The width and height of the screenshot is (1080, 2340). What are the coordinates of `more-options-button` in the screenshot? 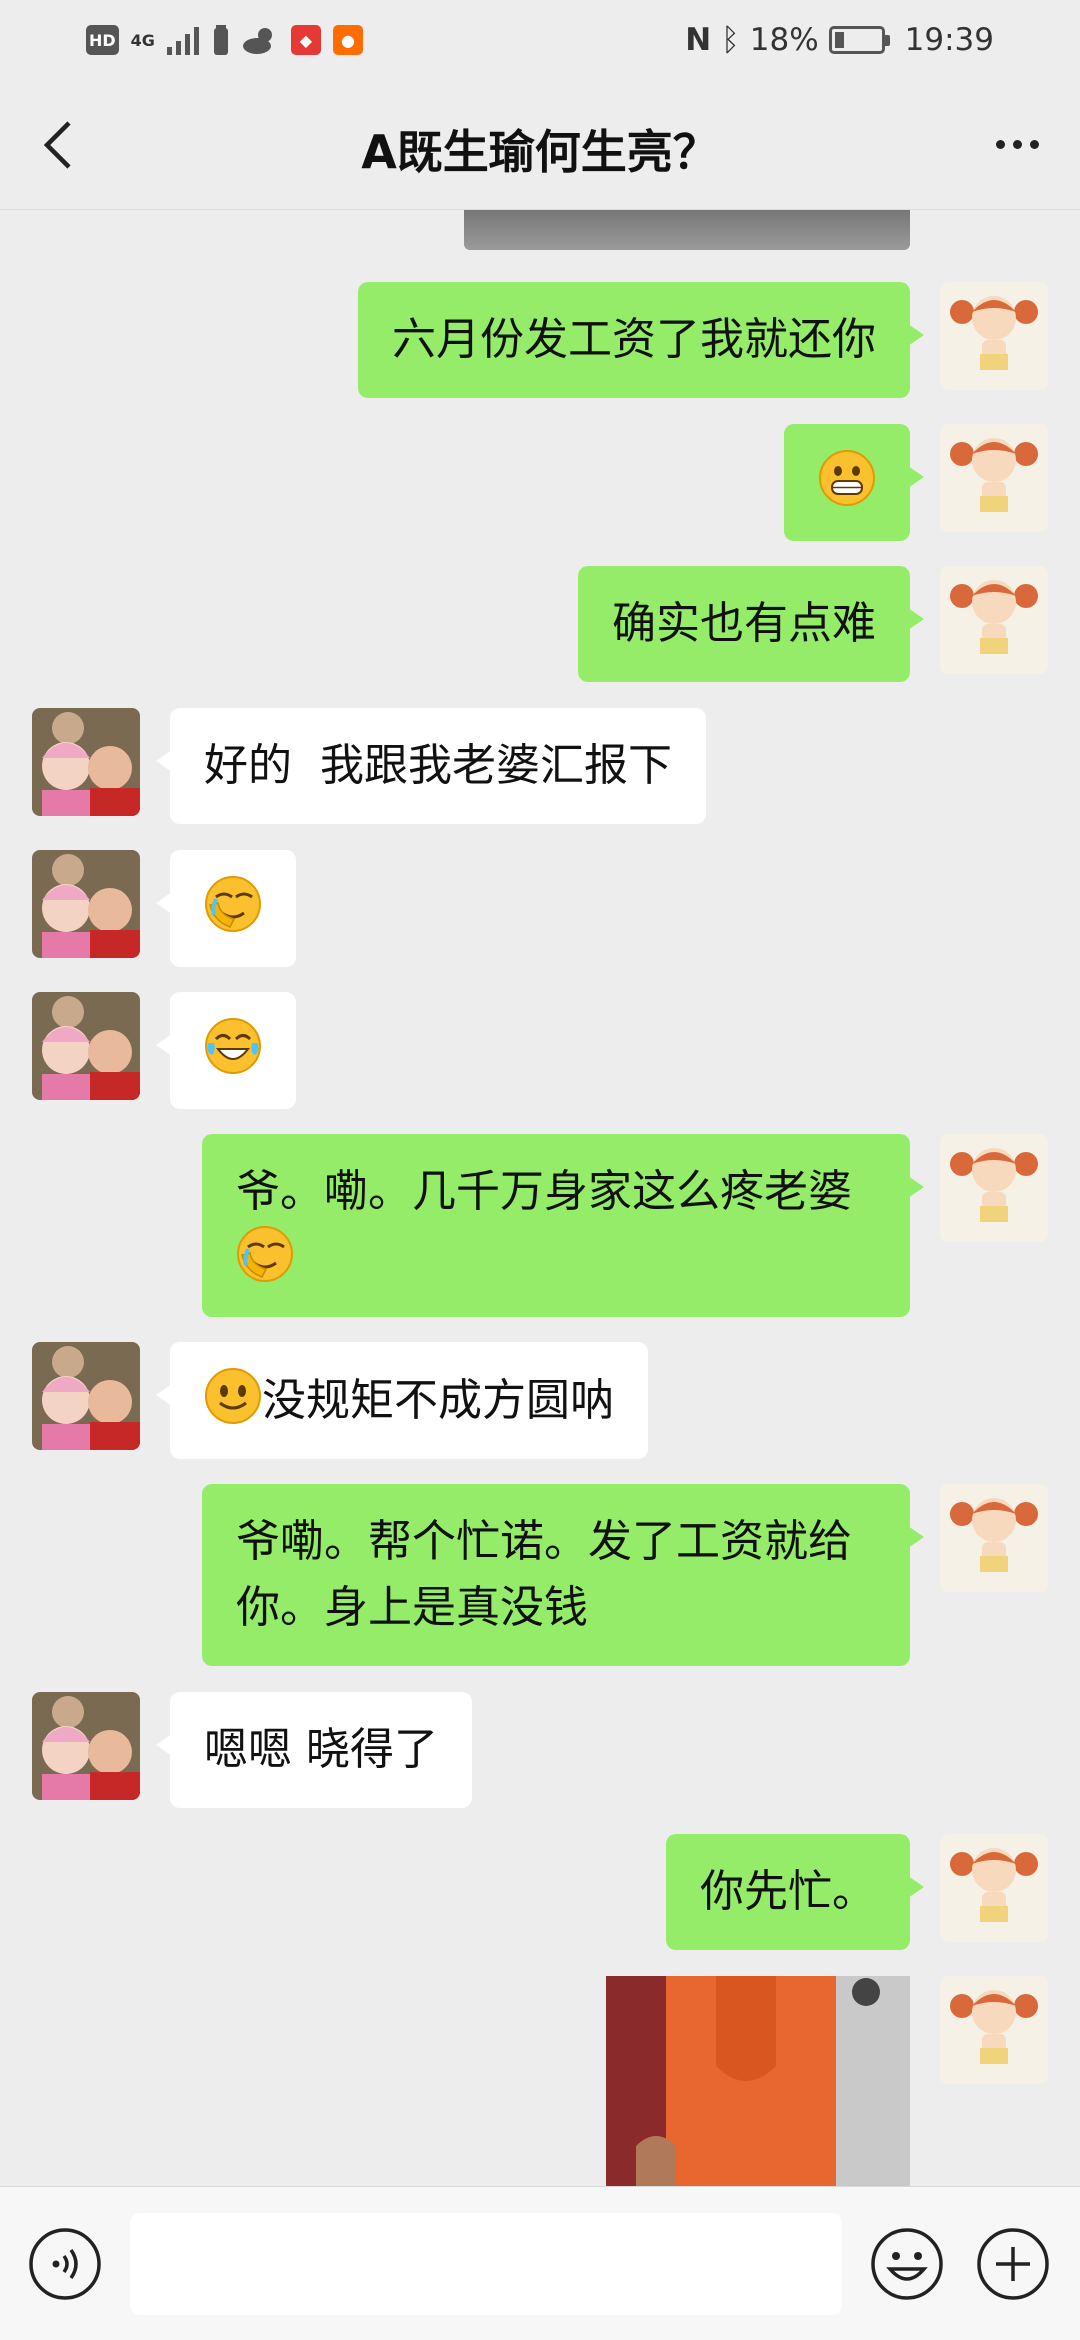 It's located at (1017, 144).